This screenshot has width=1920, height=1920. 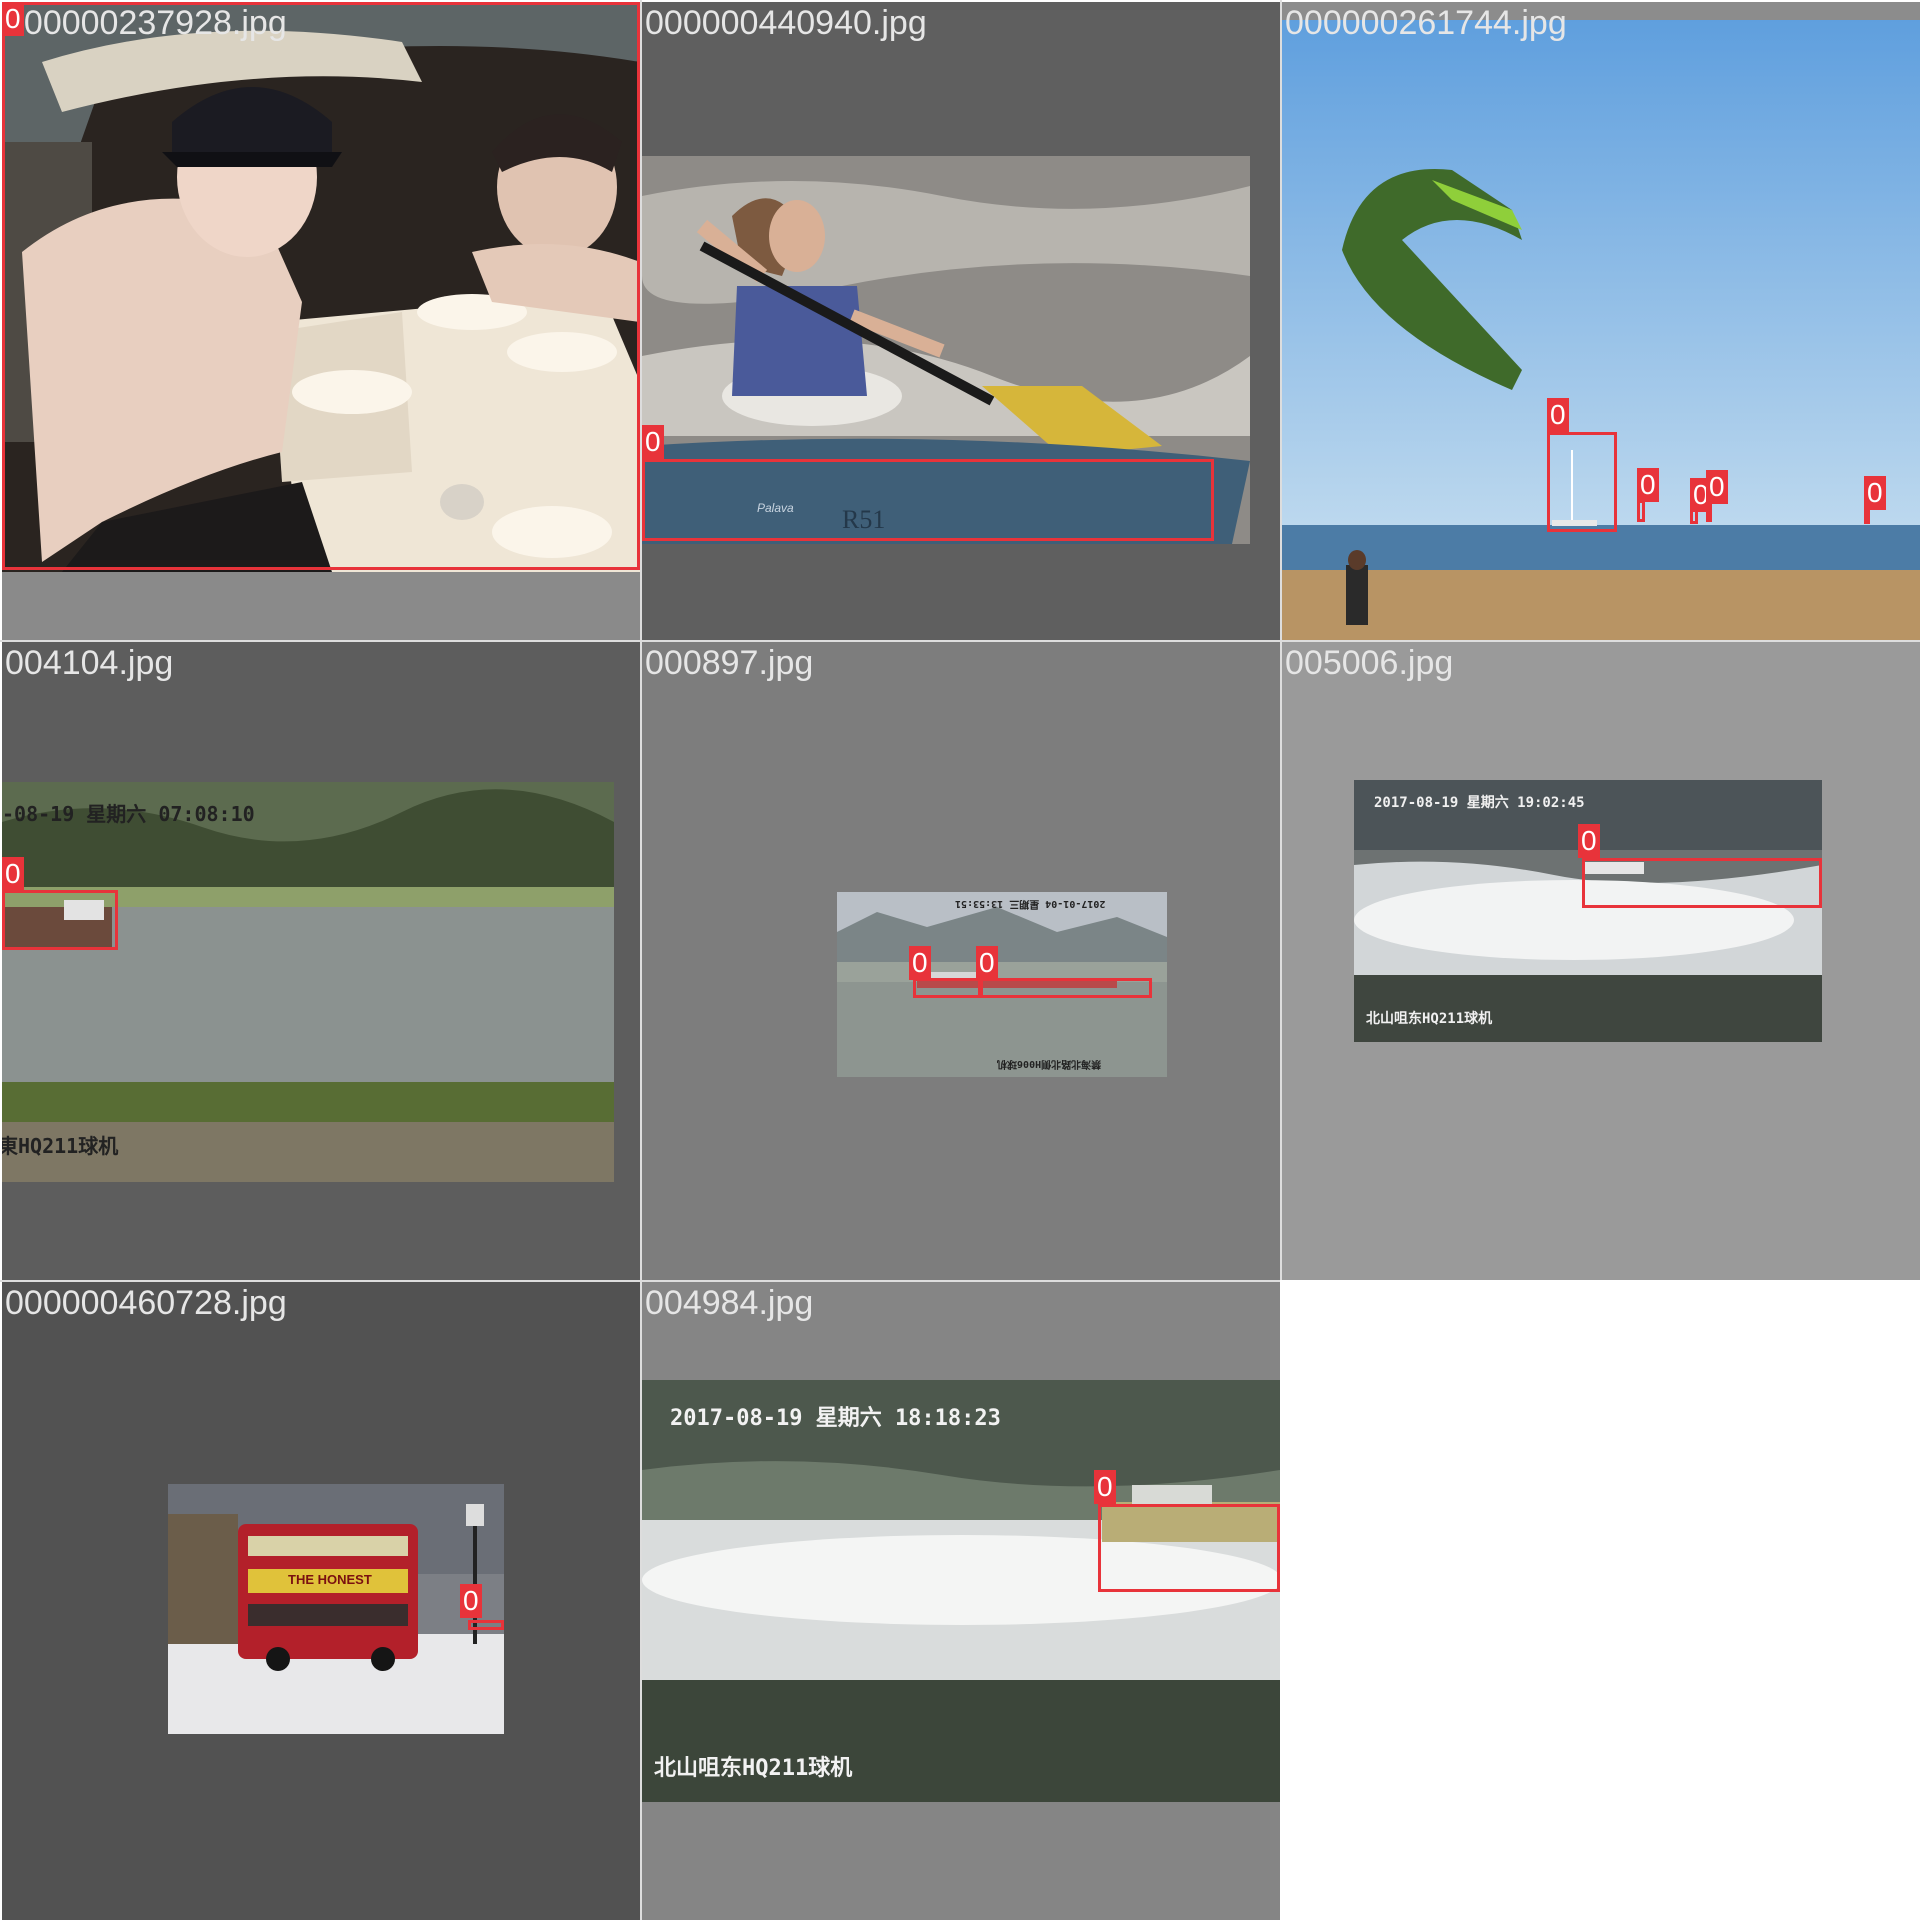 I want to click on camera-timestamp: 2017-08-19 星期六 19:02:45, so click(x=1479, y=803).